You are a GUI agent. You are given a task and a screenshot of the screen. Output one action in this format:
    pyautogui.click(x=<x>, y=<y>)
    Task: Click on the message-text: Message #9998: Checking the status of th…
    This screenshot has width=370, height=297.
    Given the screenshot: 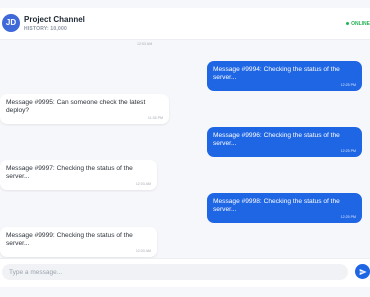 What is the action you would take?
    pyautogui.click(x=276, y=205)
    